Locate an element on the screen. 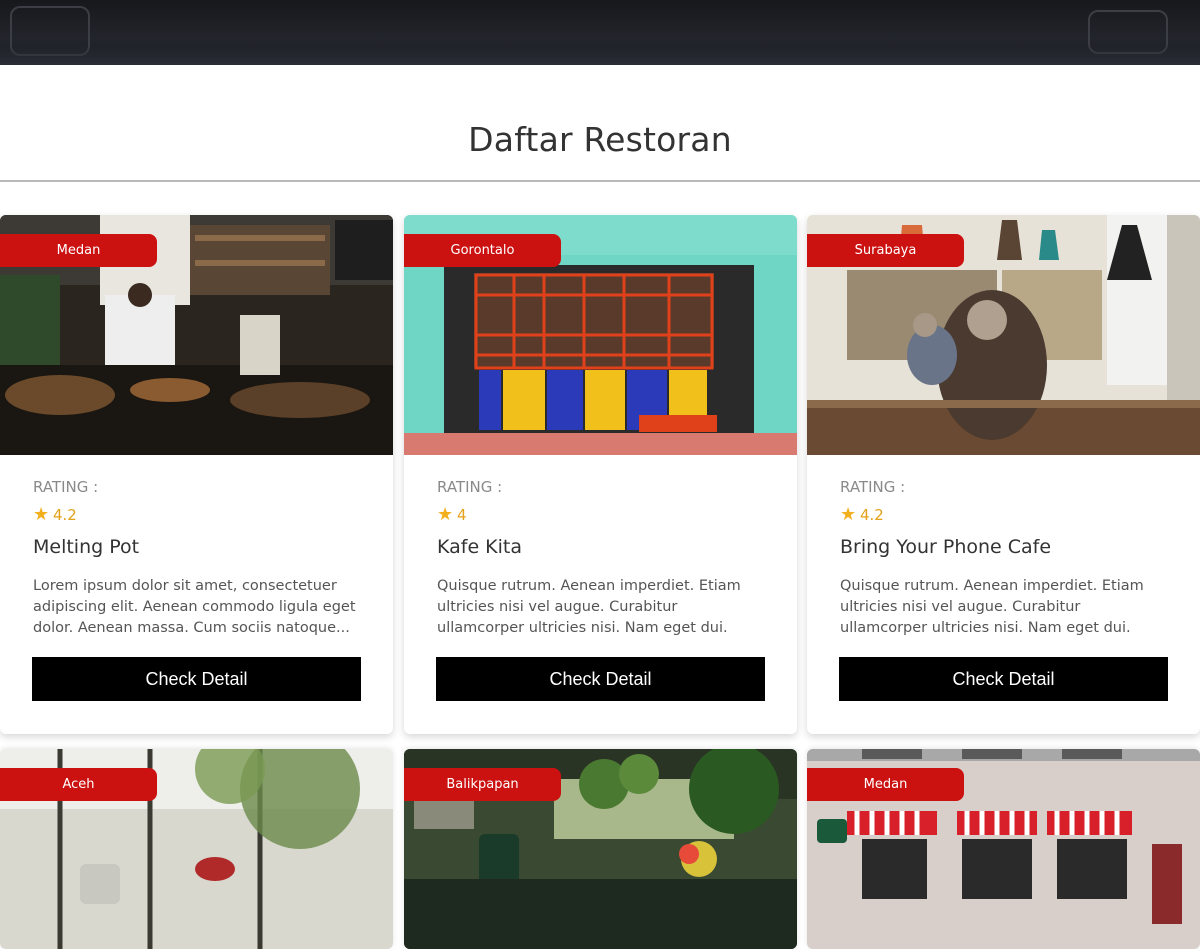  rating: ★ 4 is located at coordinates (452, 515).